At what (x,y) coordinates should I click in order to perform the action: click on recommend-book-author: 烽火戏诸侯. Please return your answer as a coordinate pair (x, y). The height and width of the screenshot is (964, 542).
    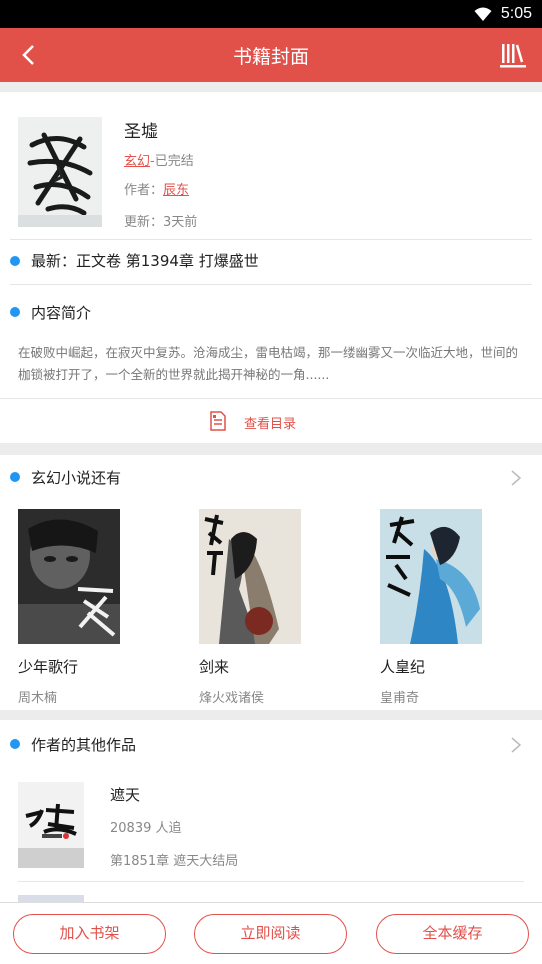
    Looking at the image, I should click on (232, 698).